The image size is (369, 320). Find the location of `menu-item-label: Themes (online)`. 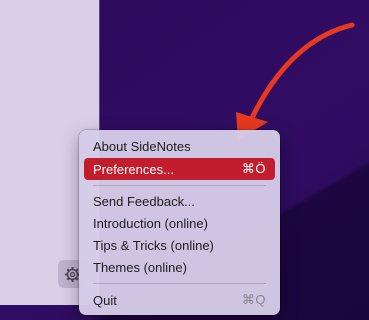

menu-item-label: Themes (online) is located at coordinates (140, 267).